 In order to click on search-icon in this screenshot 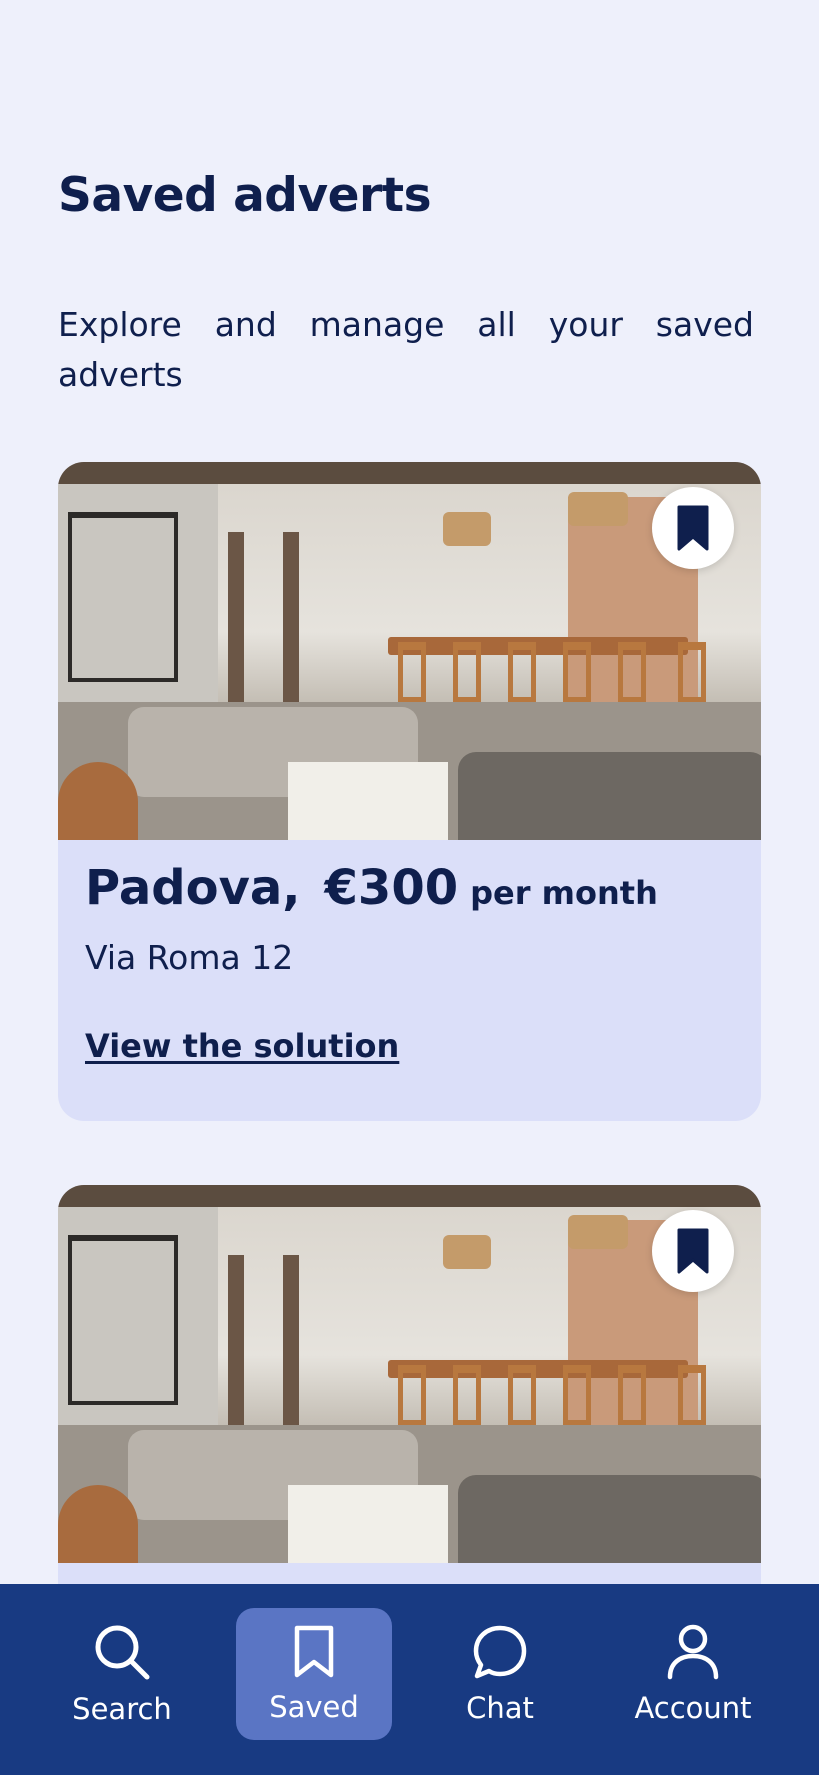, I will do `click(122, 1652)`.